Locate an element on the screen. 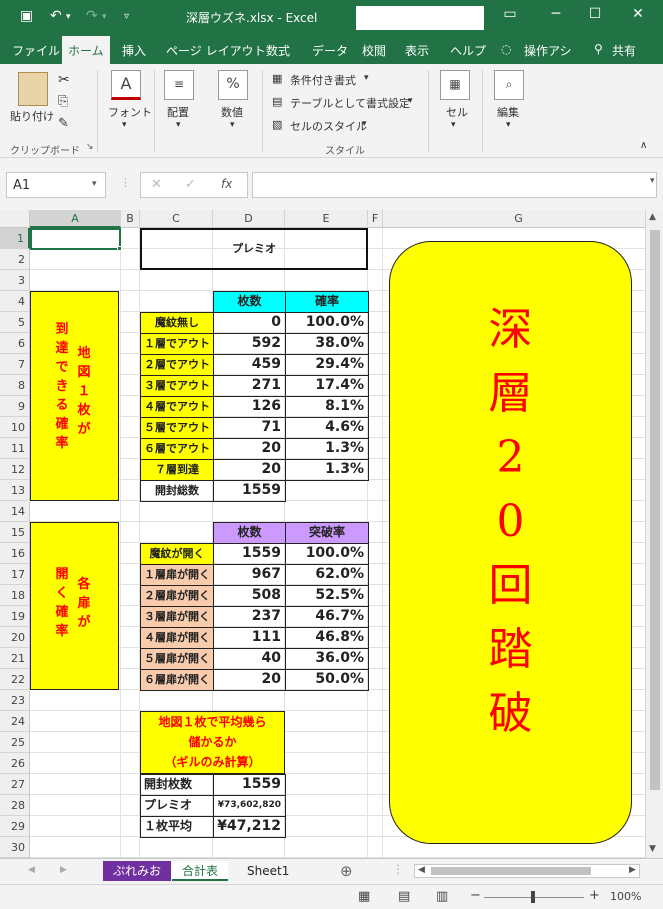  scroll-left-icon: ◀ is located at coordinates (421, 870).